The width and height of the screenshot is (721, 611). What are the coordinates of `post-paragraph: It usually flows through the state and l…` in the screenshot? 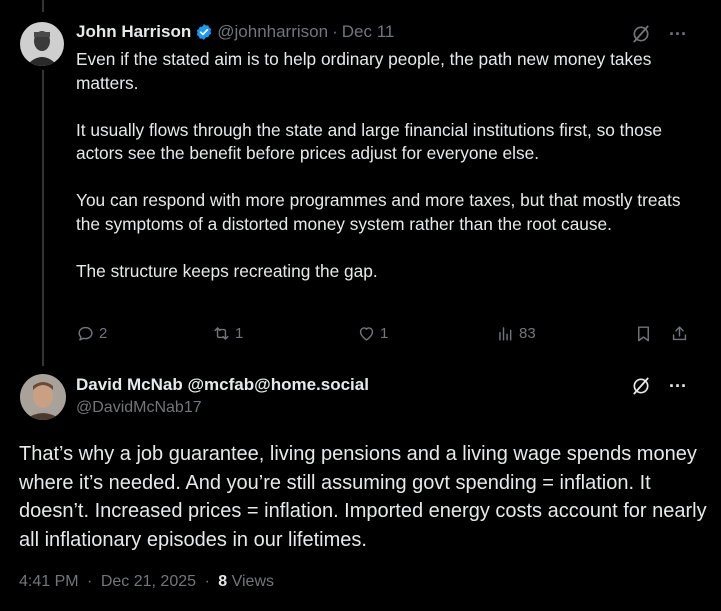 It's located at (369, 141).